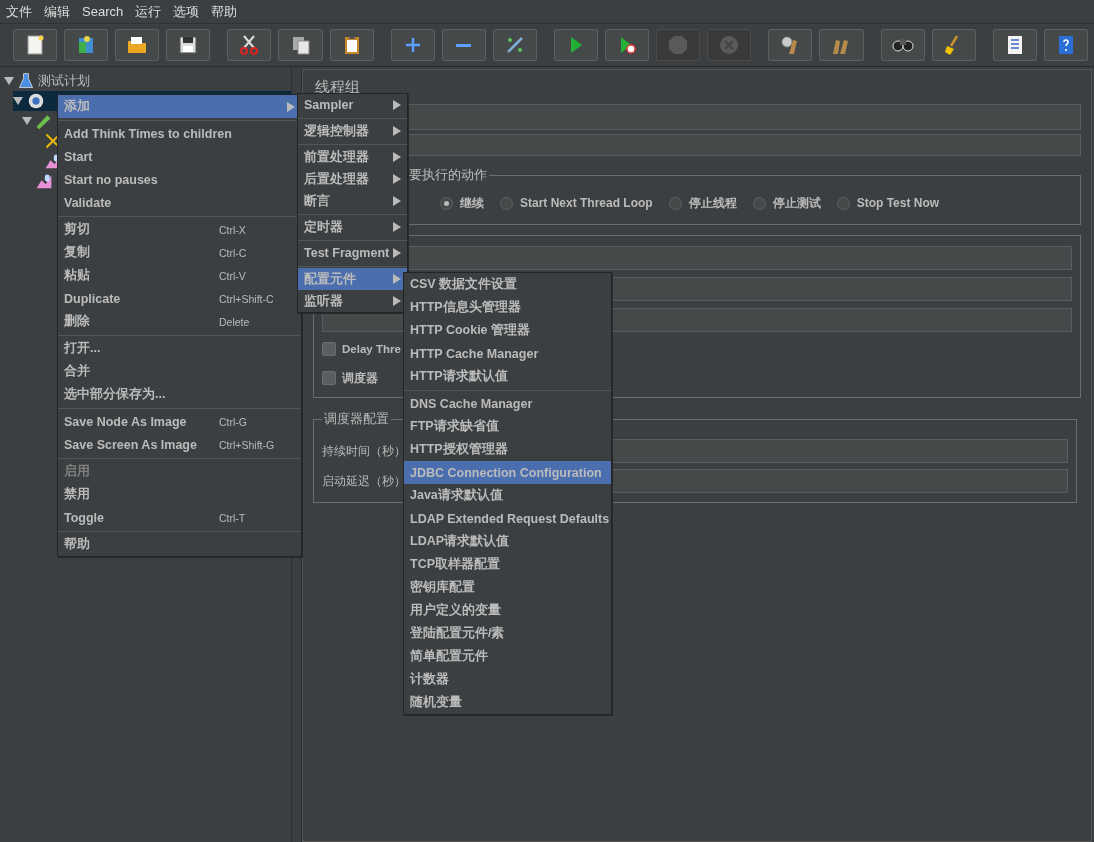  Describe the element at coordinates (233, 229) in the screenshot. I see `shortcut-label: Ctrl-X` at that location.